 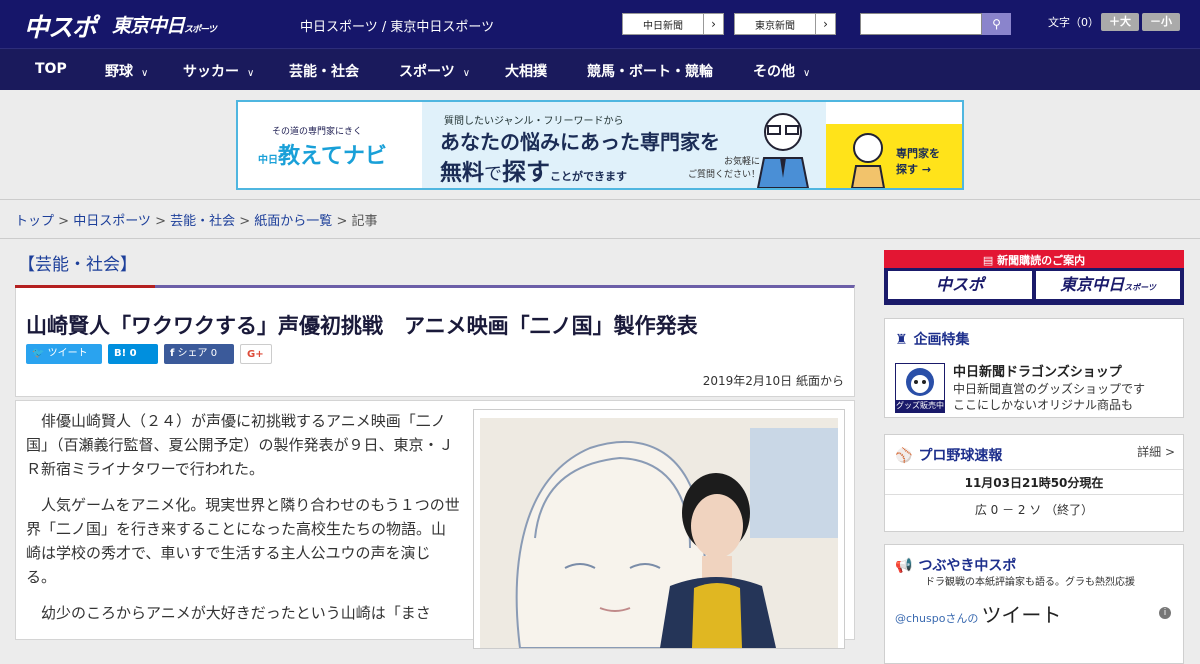 What do you see at coordinates (534, 121) in the screenshot?
I see `ad-line-1: 質問したいジャンル・フリーワードから` at bounding box center [534, 121].